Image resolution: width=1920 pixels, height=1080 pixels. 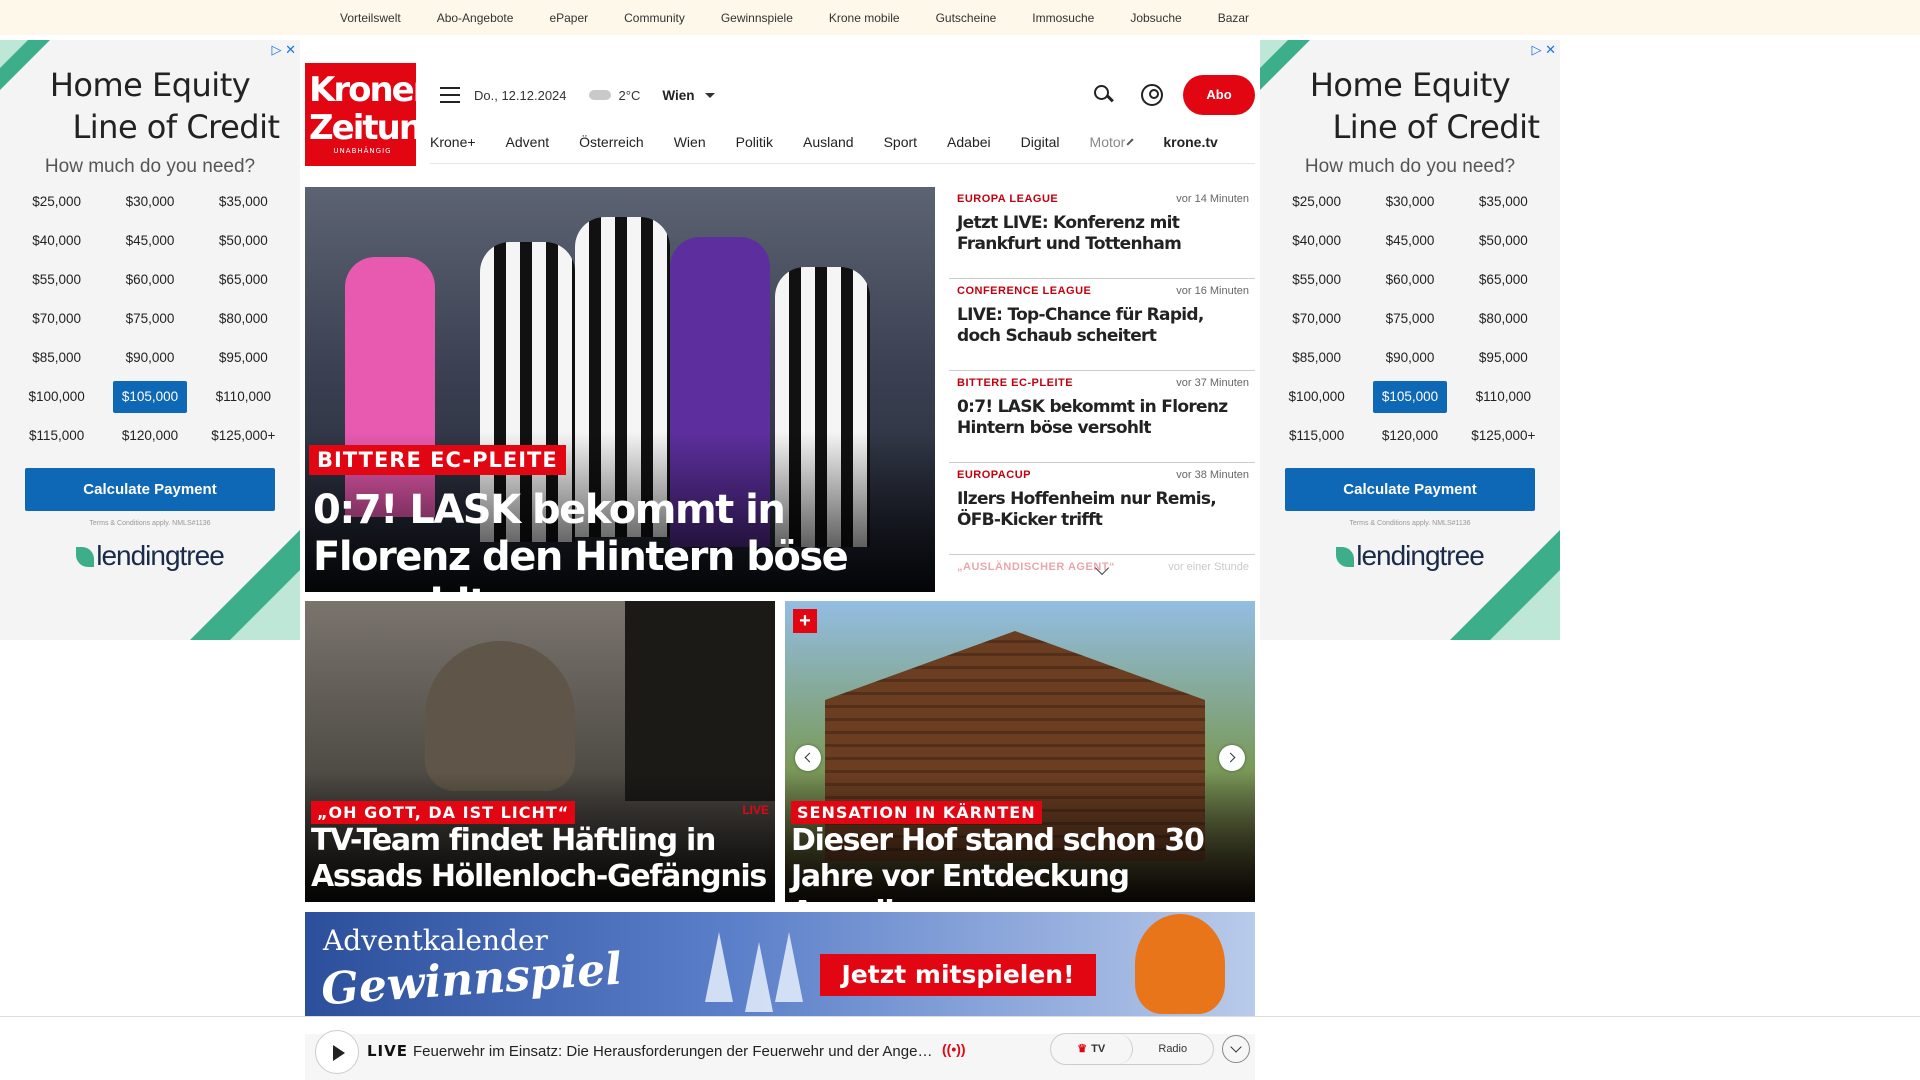 What do you see at coordinates (1108, 142) in the screenshot?
I see `nav-item-motor: Motor` at bounding box center [1108, 142].